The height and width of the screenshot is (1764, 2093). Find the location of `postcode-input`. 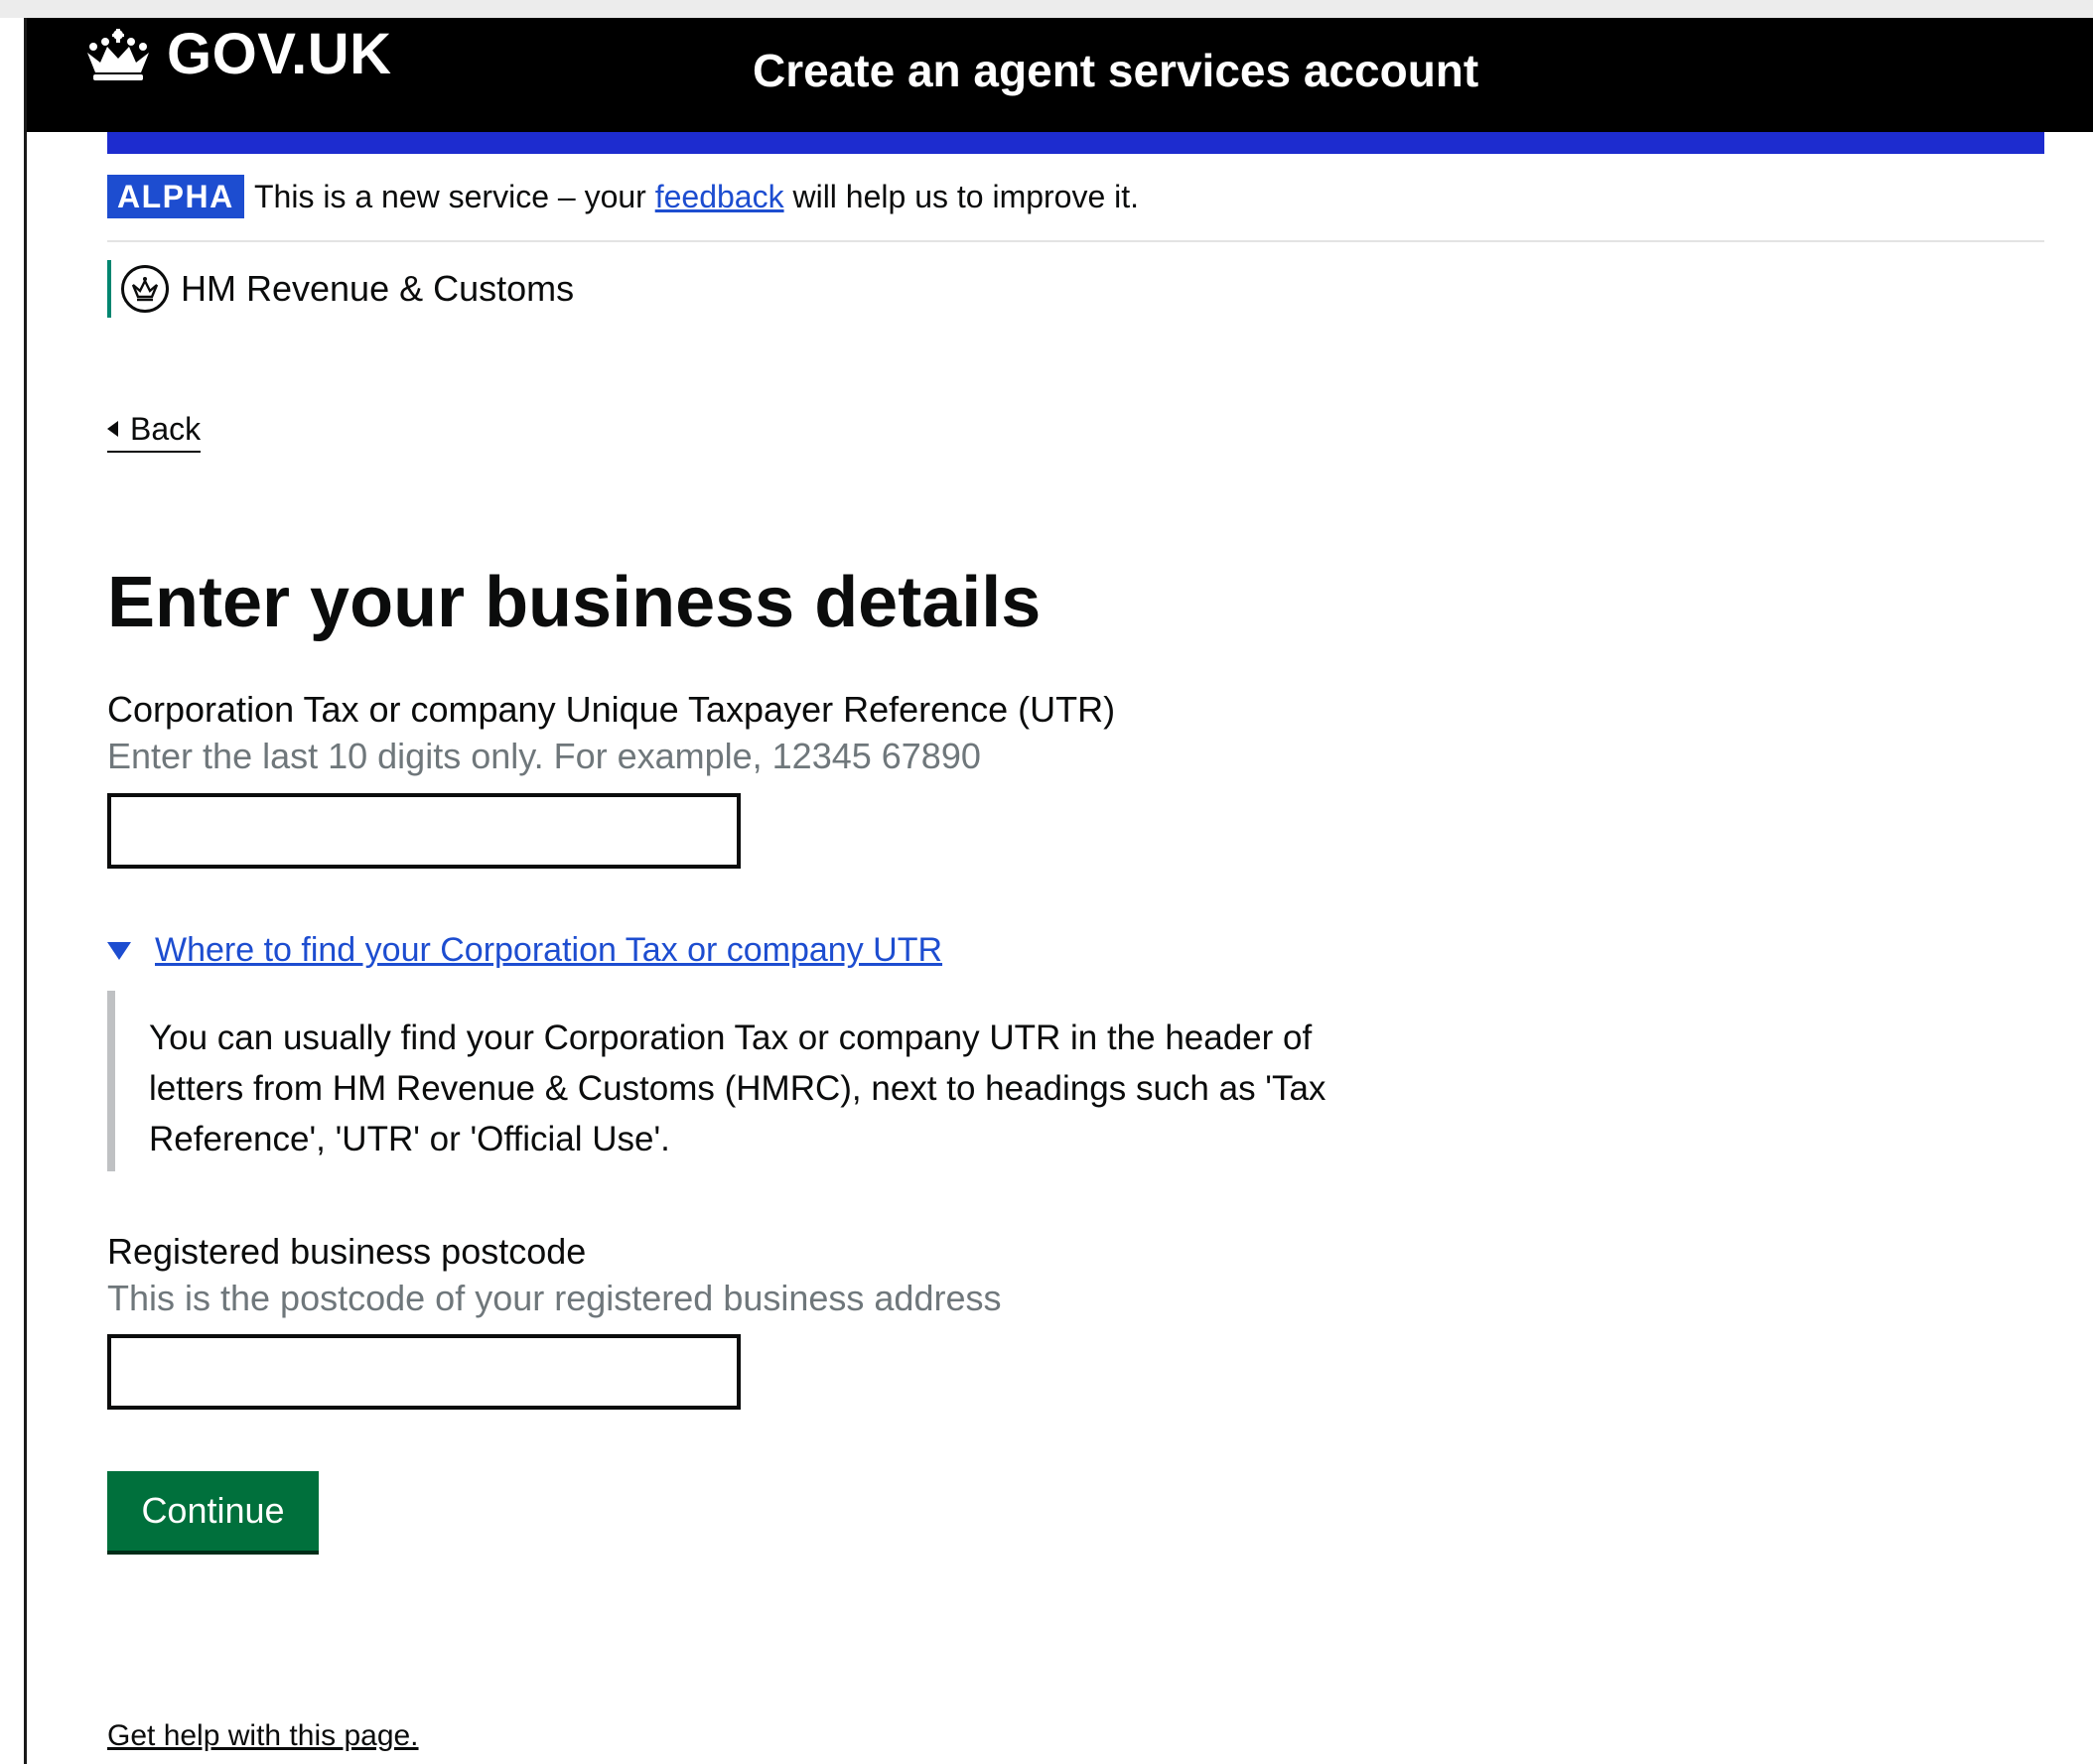

postcode-input is located at coordinates (424, 1372).